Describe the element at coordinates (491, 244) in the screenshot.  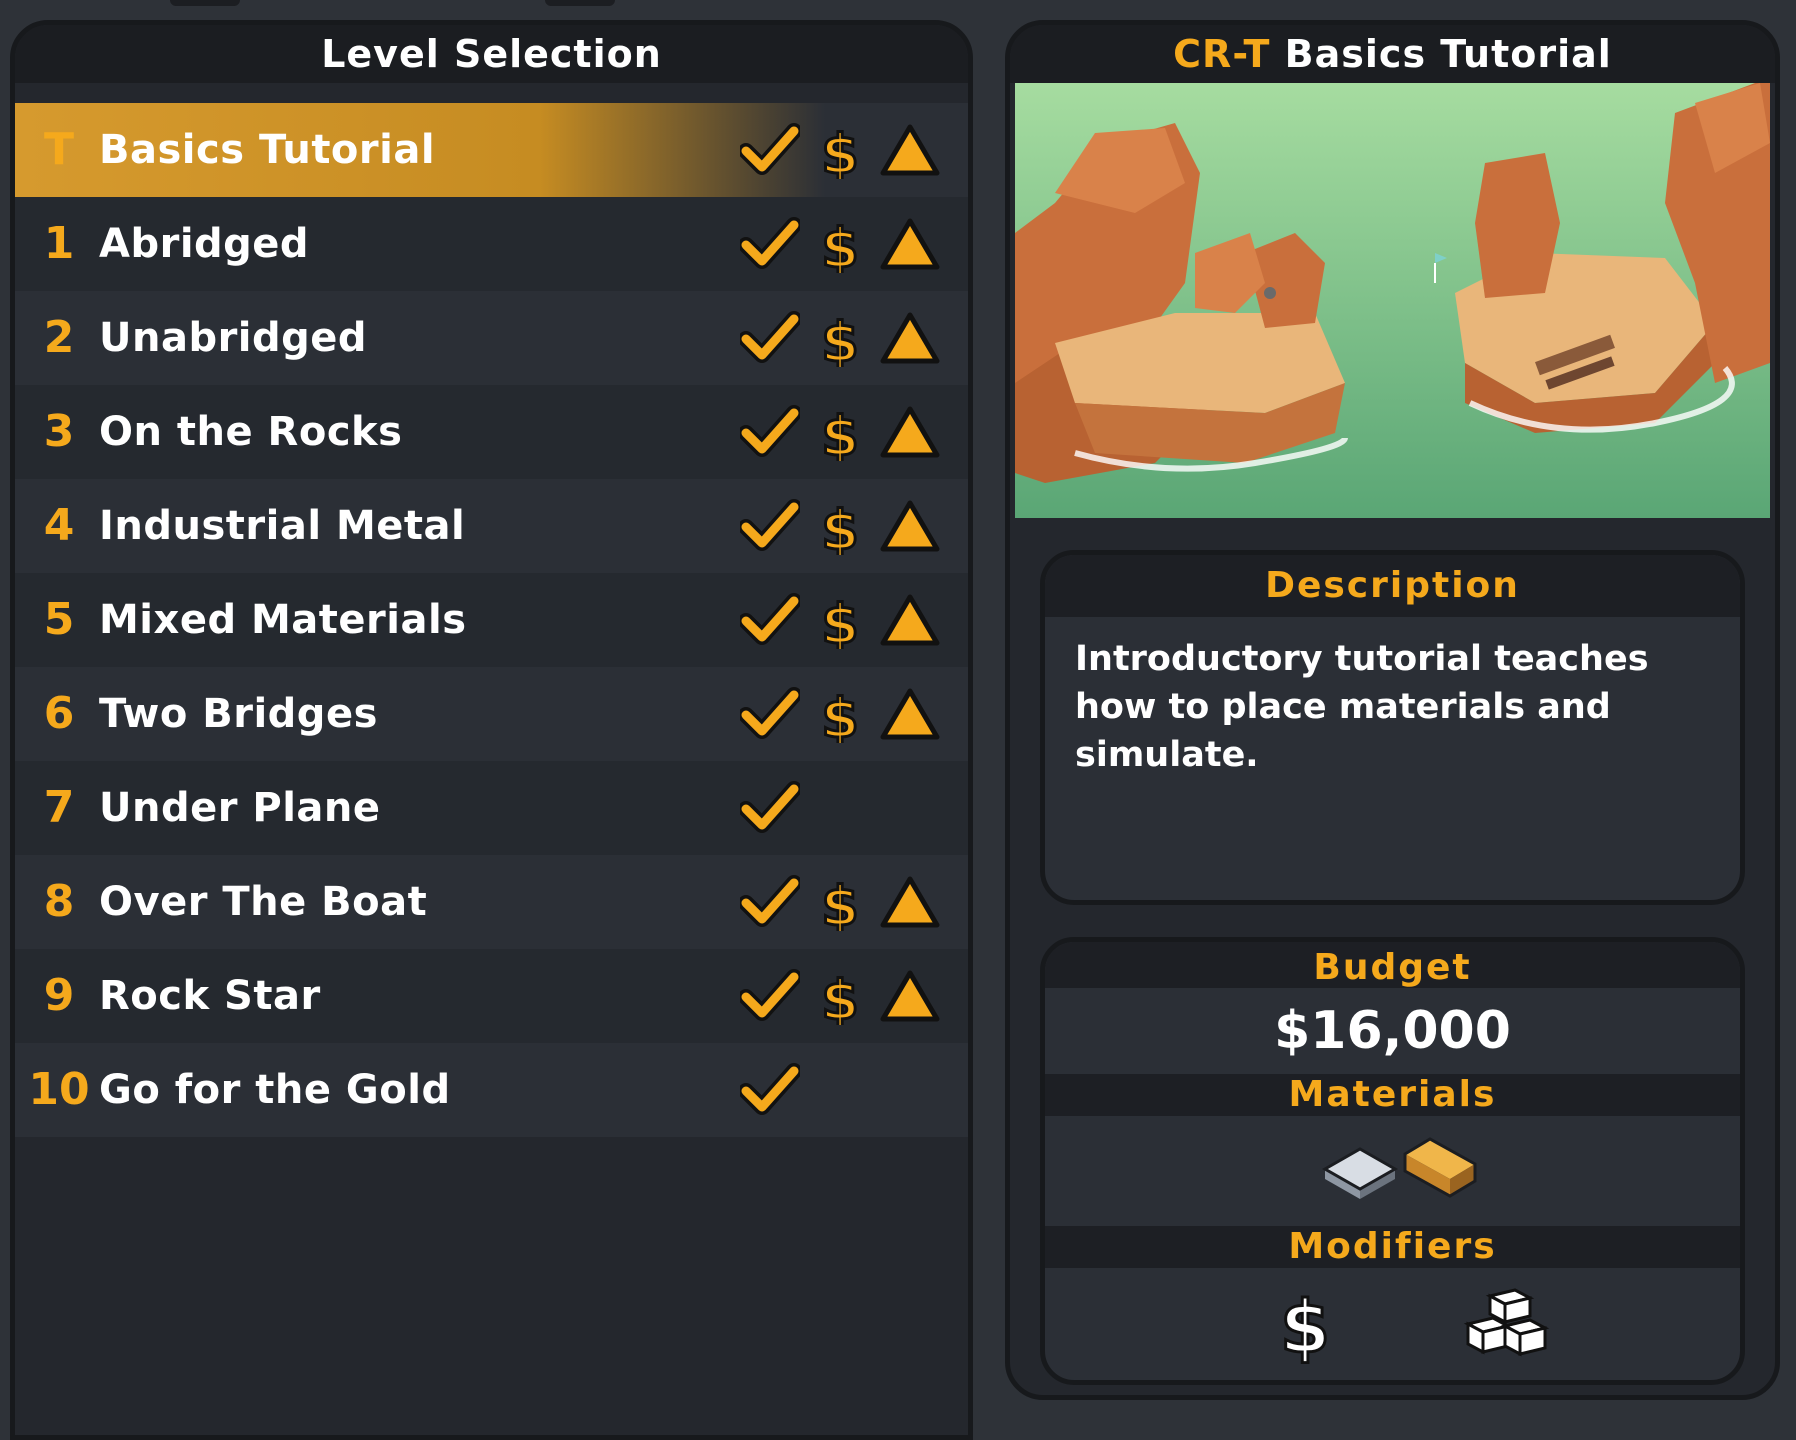
I see `level-row: 1 Abridged $` at that location.